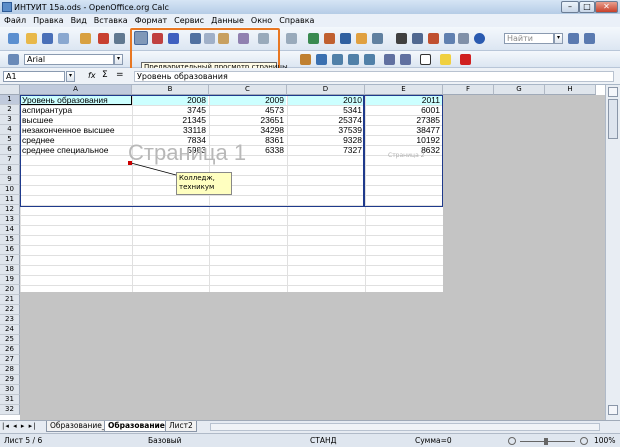 The image size is (620, 447). Describe the element at coordinates (70, 76) in the screenshot. I see `name-box-dropdown: ▾` at that location.